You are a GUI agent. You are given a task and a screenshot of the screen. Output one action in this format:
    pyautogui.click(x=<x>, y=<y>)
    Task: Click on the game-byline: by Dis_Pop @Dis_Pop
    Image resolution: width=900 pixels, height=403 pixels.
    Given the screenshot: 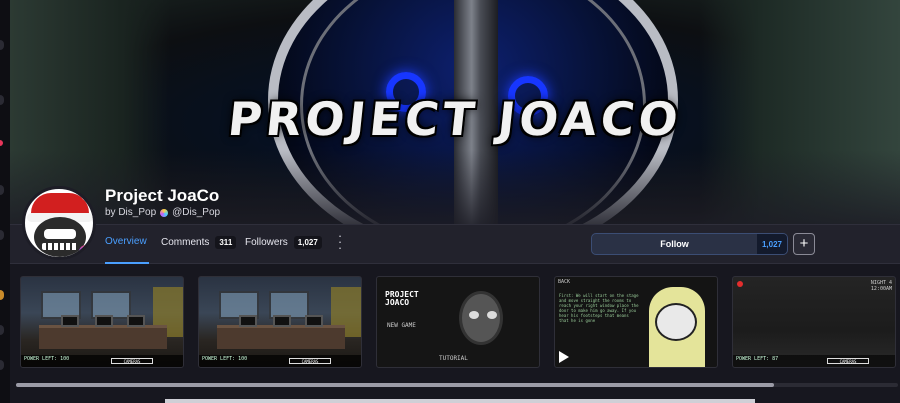 What is the action you would take?
    pyautogui.click(x=162, y=212)
    